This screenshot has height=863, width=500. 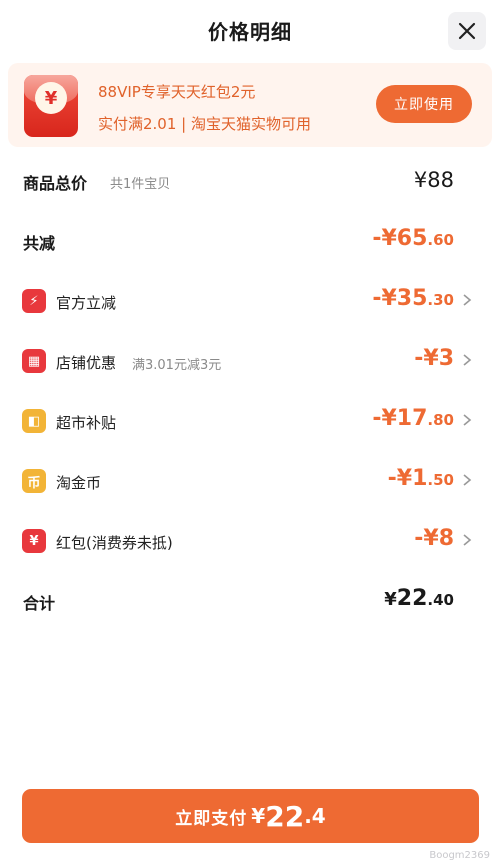 I want to click on discount-item-amount: -¥3, so click(x=434, y=358).